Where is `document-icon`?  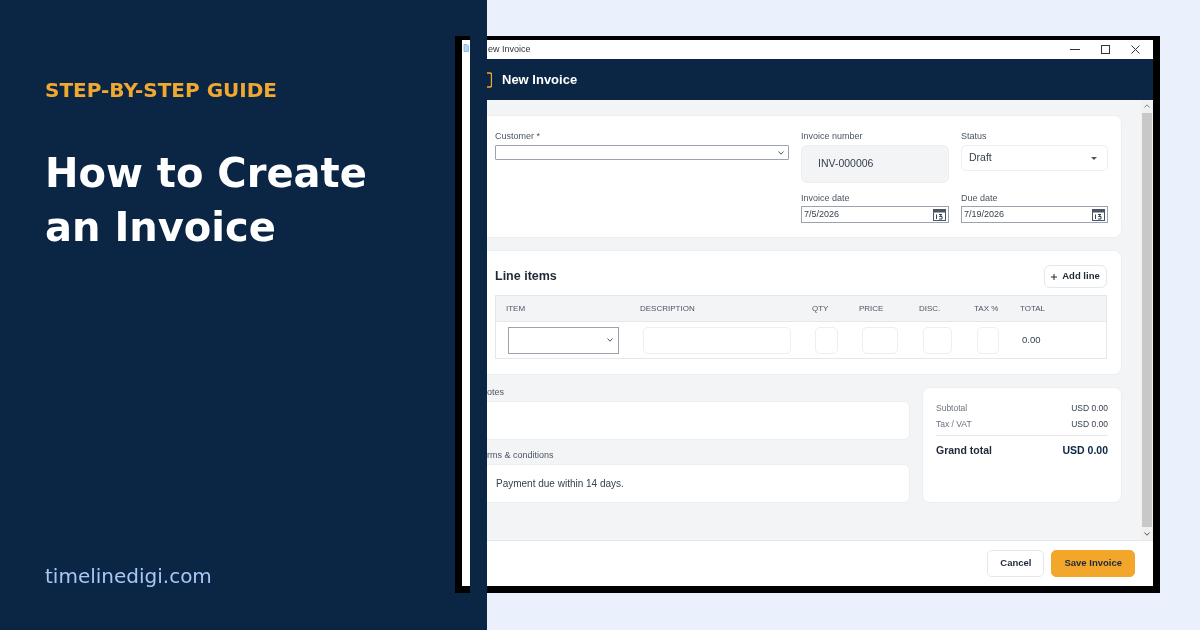
document-icon is located at coordinates (489, 79).